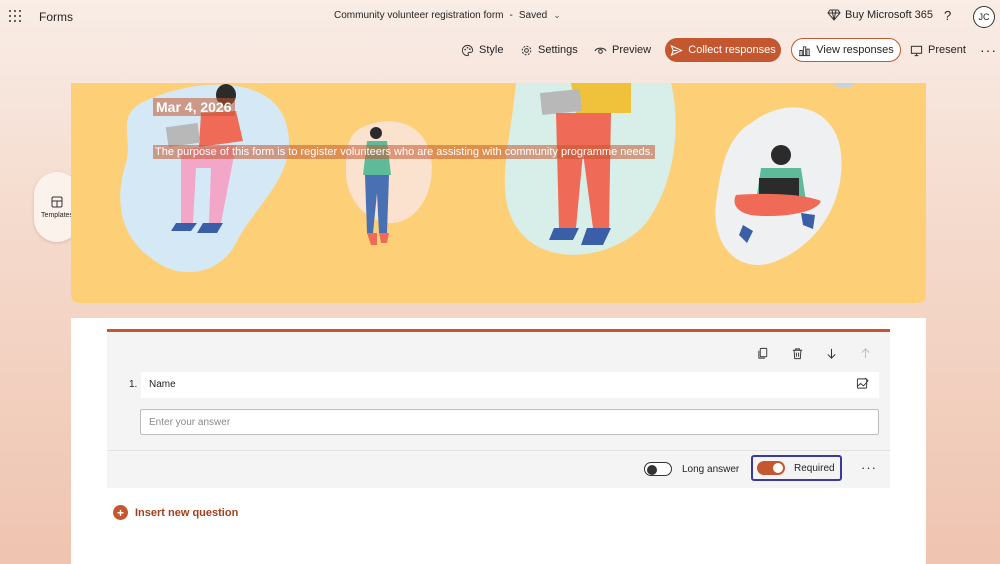  I want to click on required-toggle-group: Required, so click(796, 468).